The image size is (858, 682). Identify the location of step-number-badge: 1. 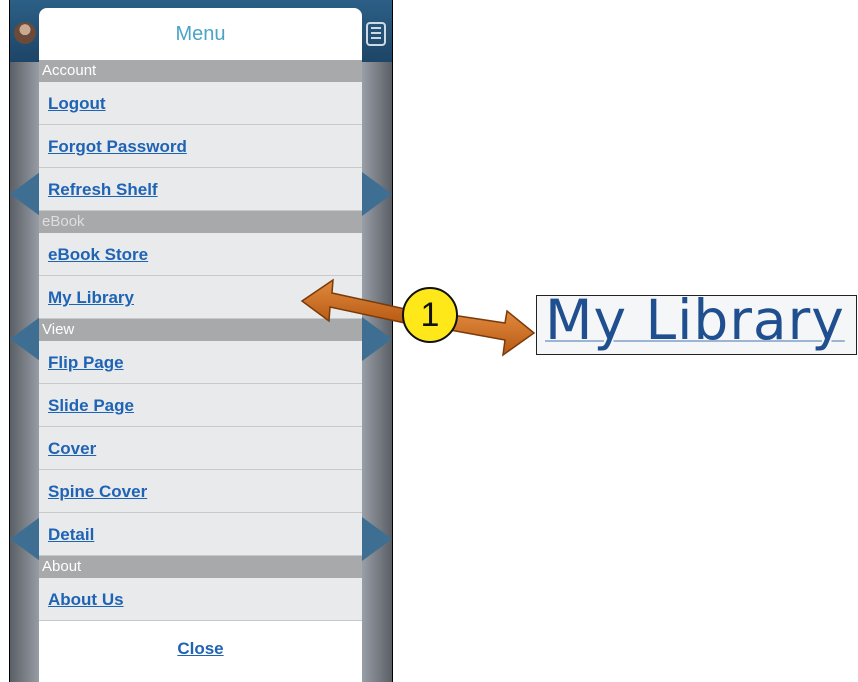
(430, 315).